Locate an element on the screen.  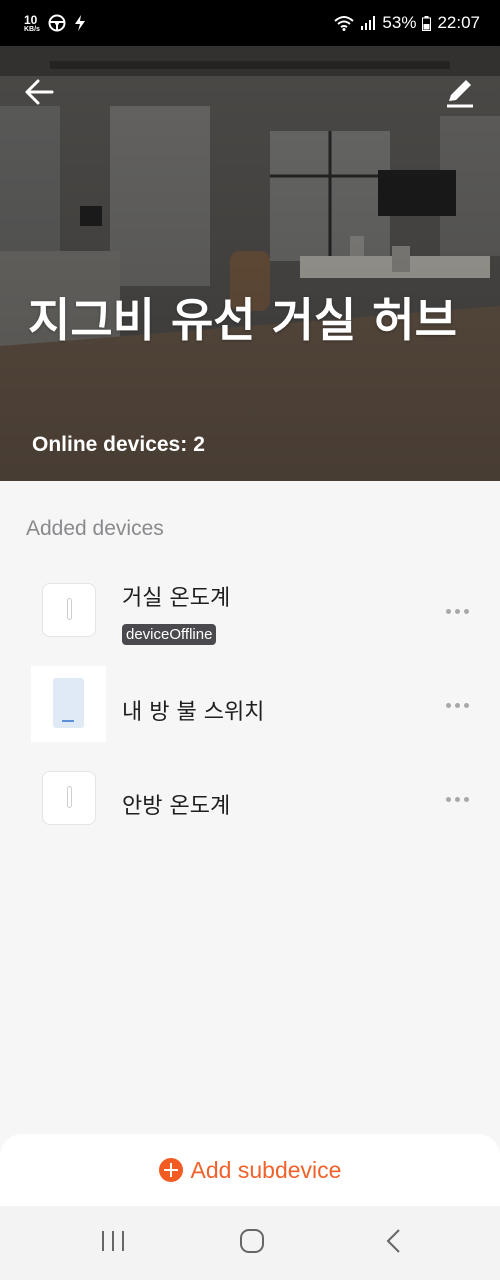
battery-icon is located at coordinates (427, 23).